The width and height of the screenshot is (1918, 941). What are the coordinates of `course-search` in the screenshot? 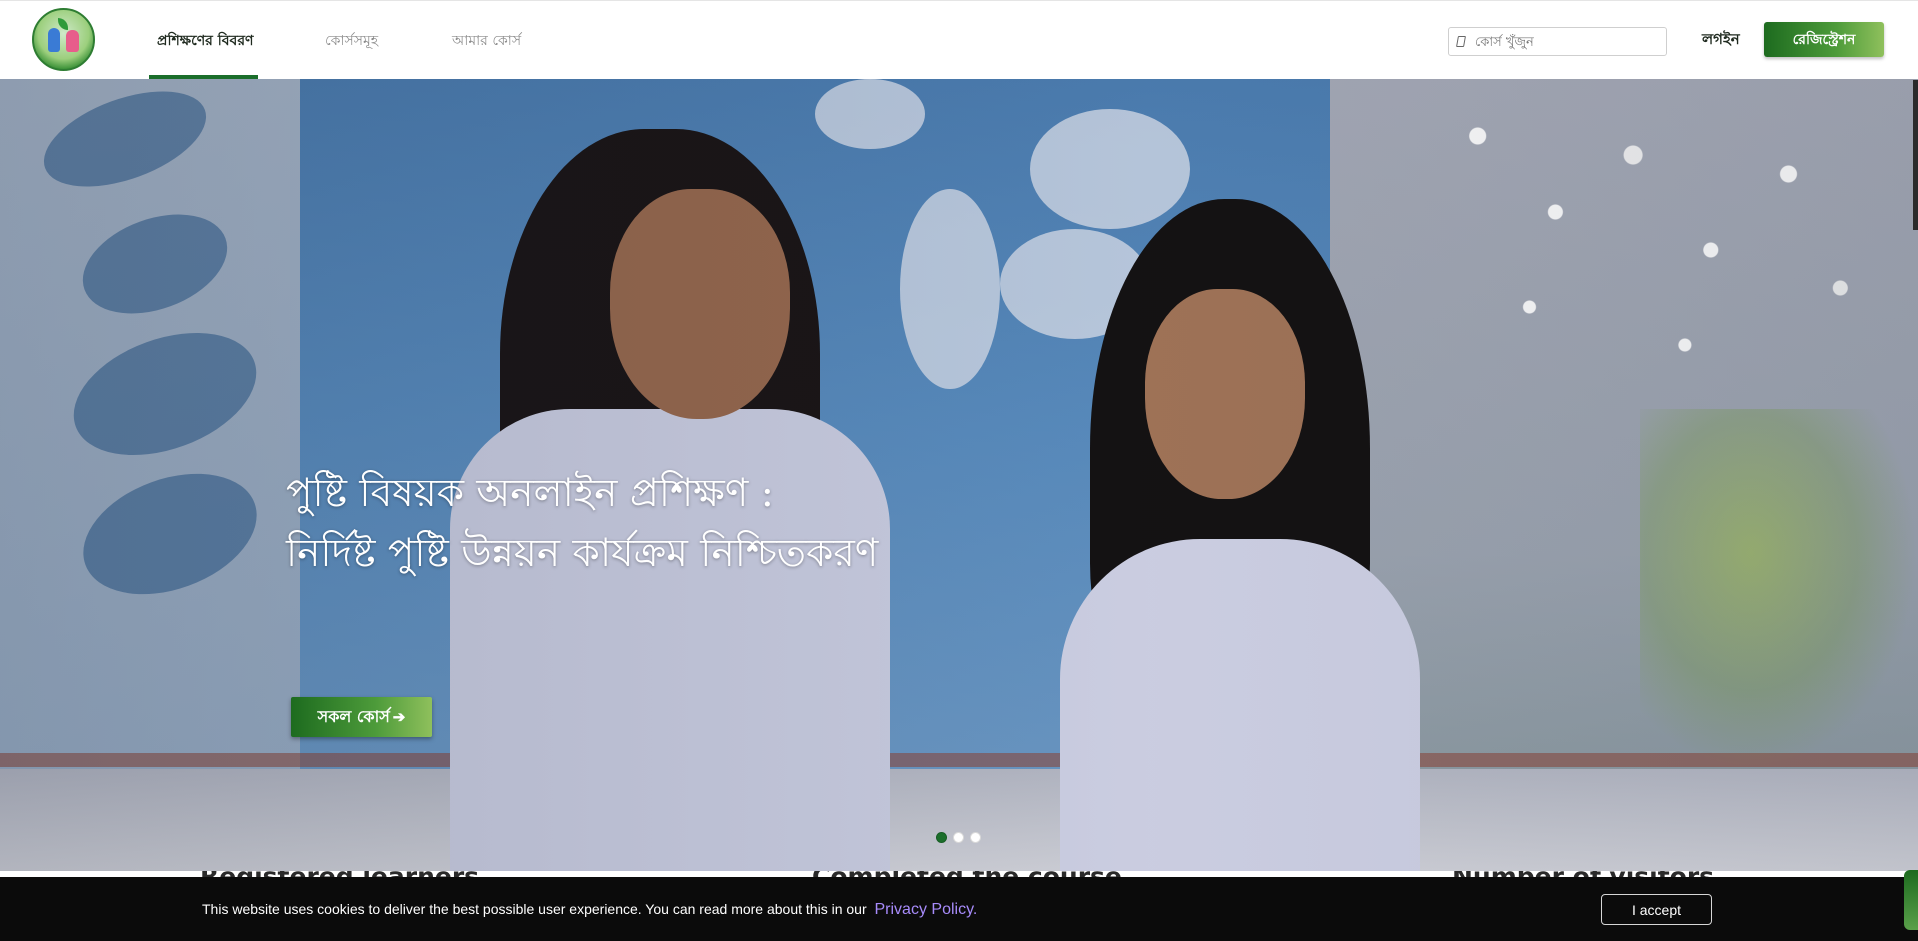 It's located at (1557, 41).